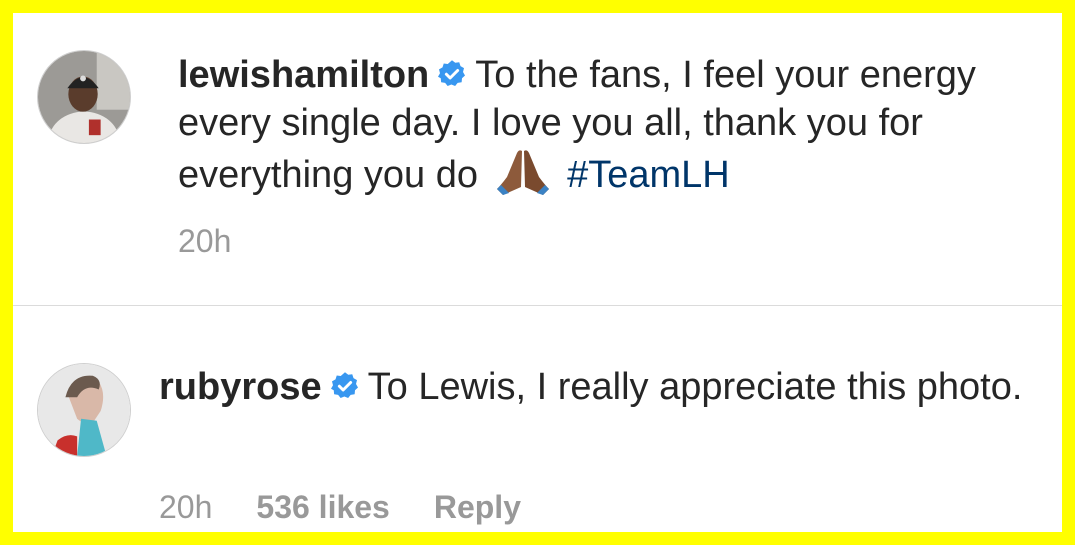 Image resolution: width=1075 pixels, height=545 pixels. I want to click on hashtag-link: #TeamLH, so click(648, 175).